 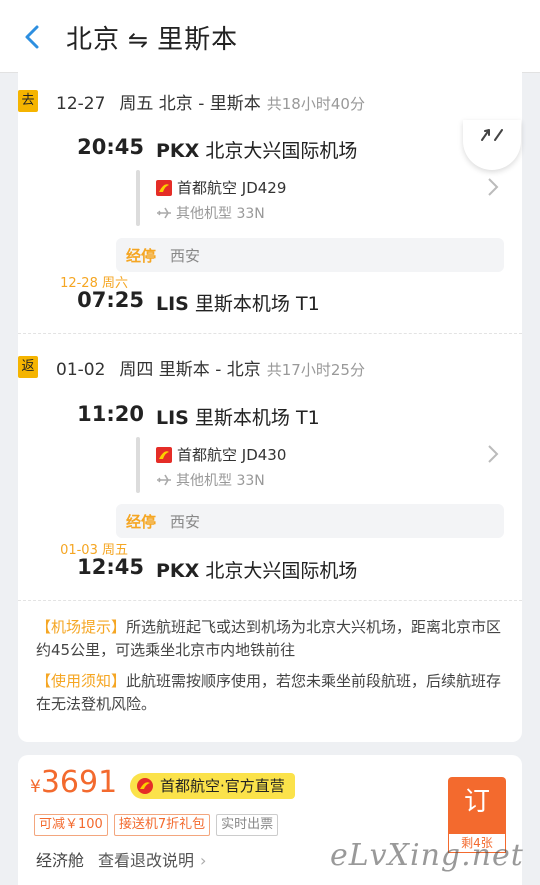 I want to click on return-summary: 周四 里斯本 - 北京, so click(x=190, y=370).